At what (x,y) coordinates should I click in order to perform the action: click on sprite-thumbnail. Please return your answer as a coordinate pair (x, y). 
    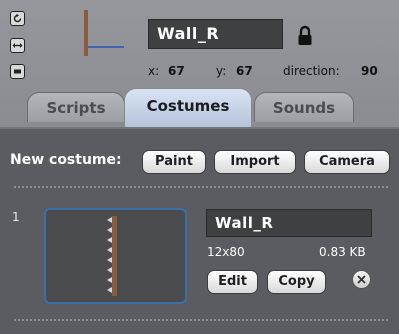
    Looking at the image, I should click on (103, 47).